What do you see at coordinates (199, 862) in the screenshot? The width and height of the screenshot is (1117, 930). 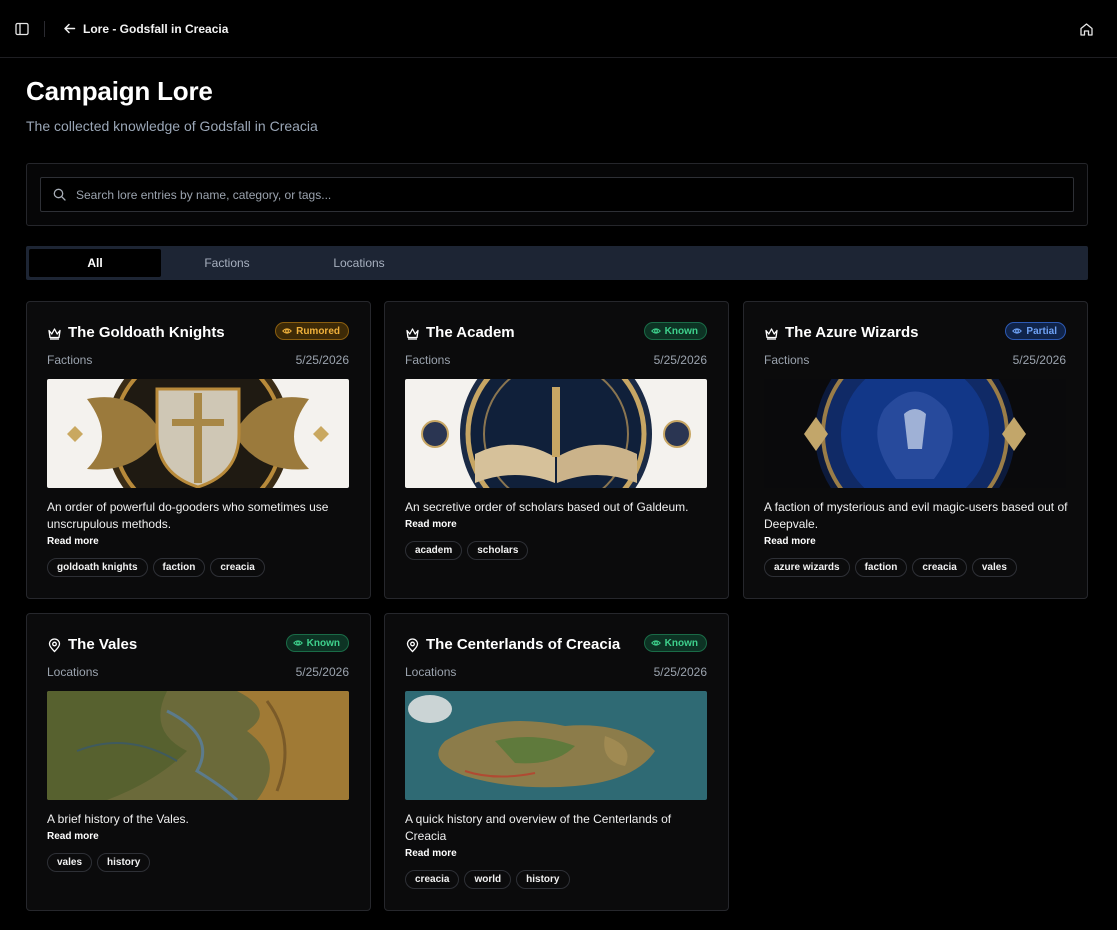 I see `tag-list: vales history` at bounding box center [199, 862].